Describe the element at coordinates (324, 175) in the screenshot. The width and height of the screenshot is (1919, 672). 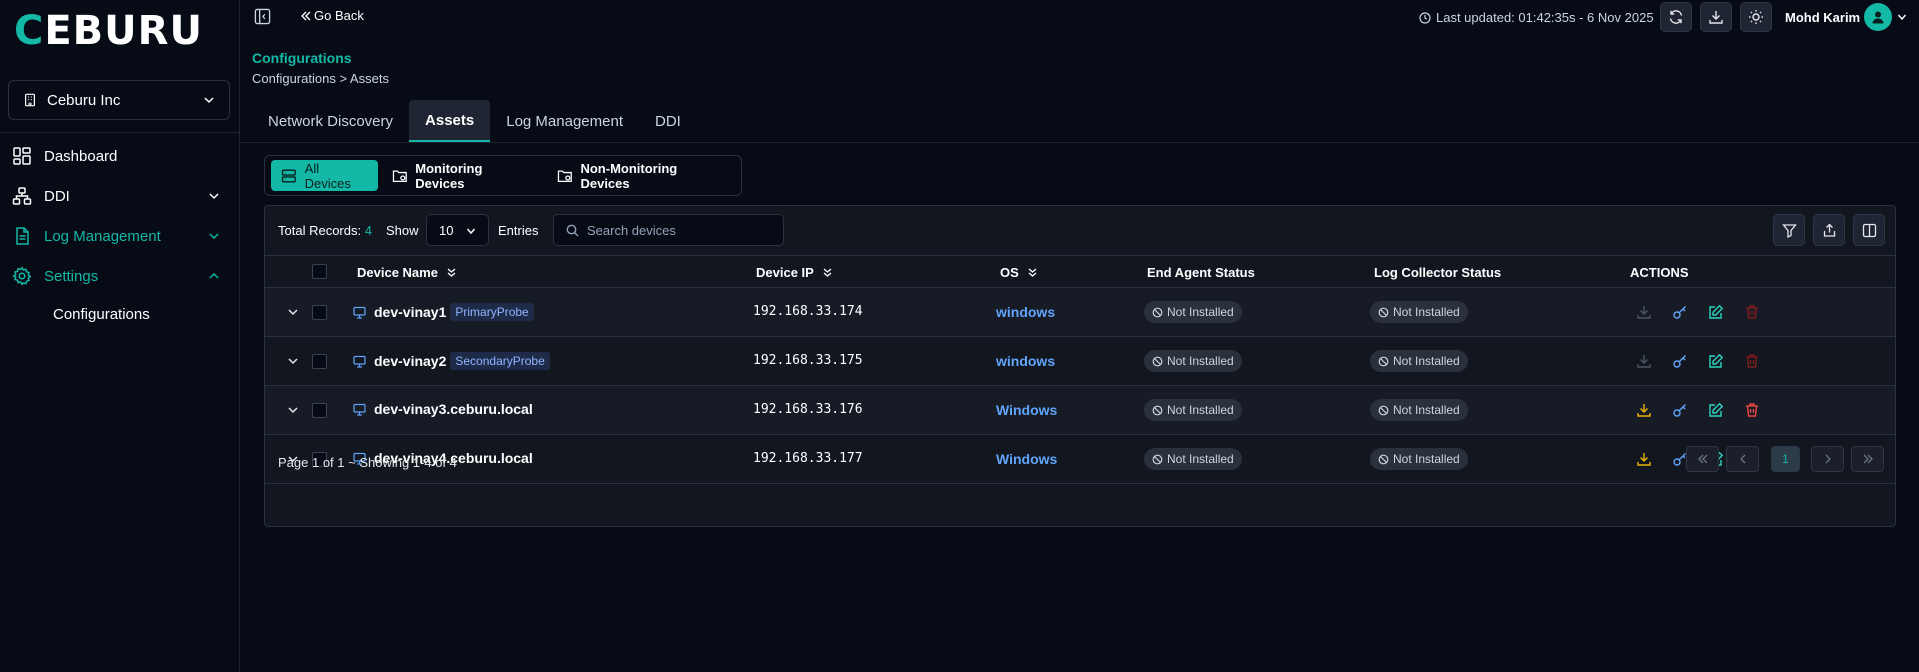
I see `segment-all-devices: All Devices` at that location.